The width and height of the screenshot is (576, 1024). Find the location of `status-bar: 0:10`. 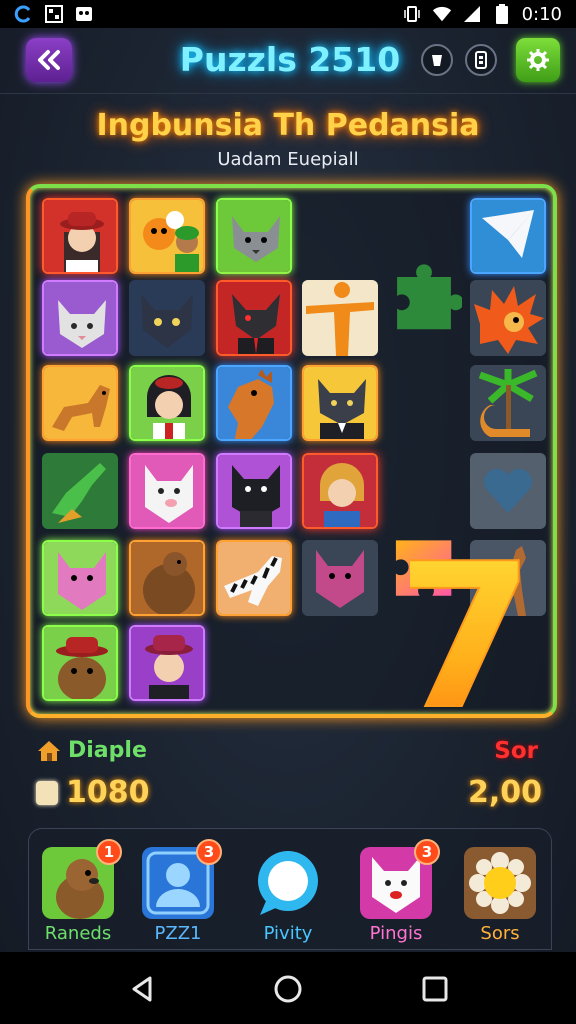

status-bar: 0:10 is located at coordinates (288, 14).